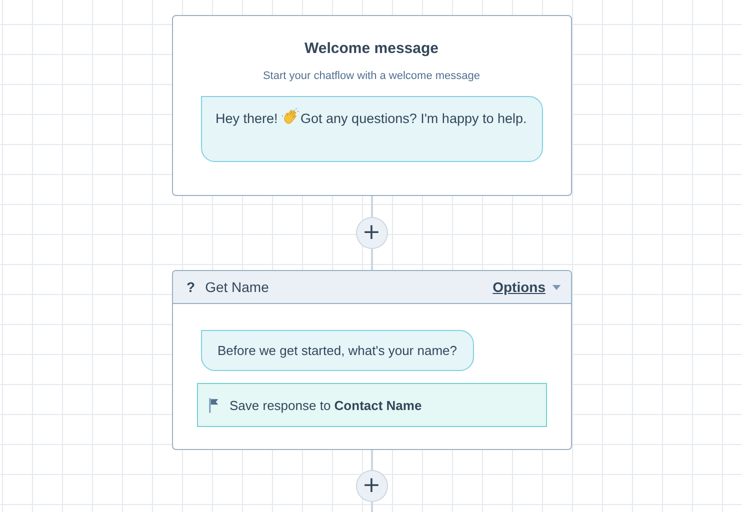 The height and width of the screenshot is (512, 742). I want to click on flag-icon, so click(214, 405).